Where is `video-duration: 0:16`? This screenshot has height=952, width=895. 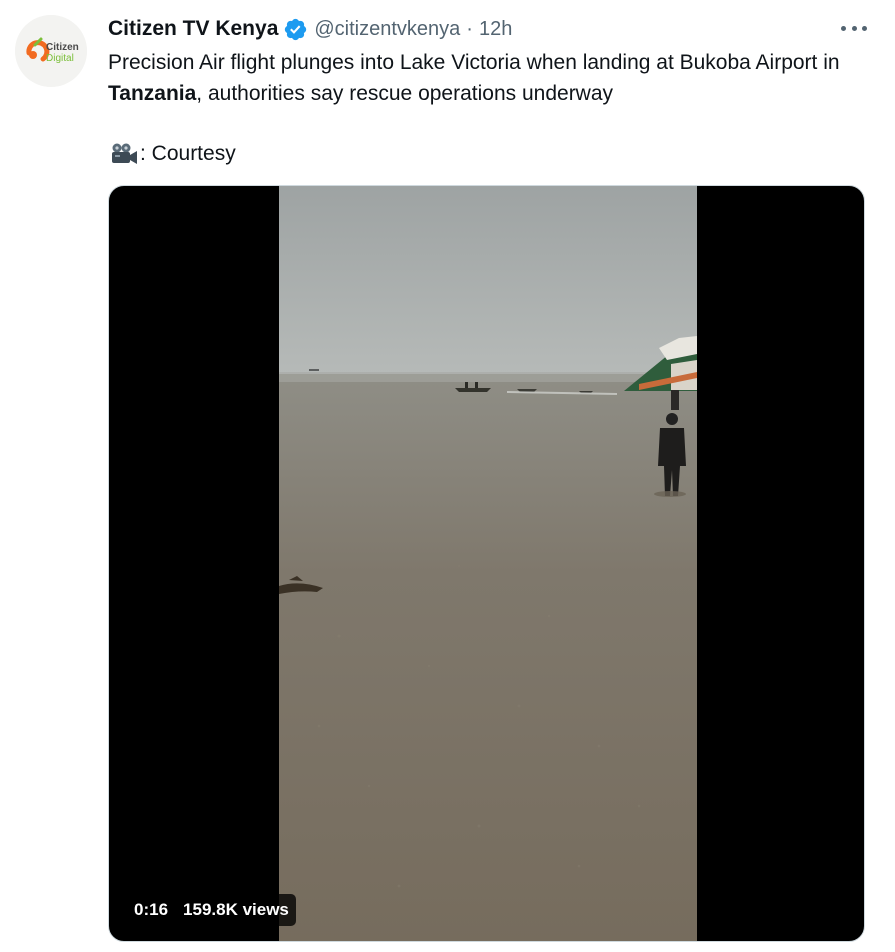
video-duration: 0:16 is located at coordinates (151, 909).